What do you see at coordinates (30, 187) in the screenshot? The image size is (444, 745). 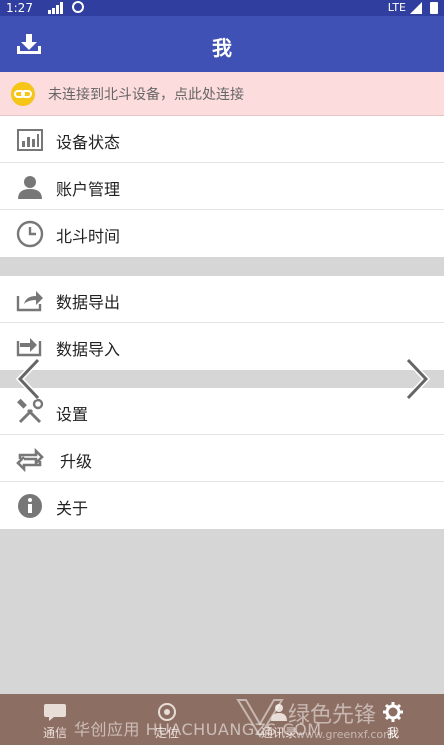 I see `person-icon` at bounding box center [30, 187].